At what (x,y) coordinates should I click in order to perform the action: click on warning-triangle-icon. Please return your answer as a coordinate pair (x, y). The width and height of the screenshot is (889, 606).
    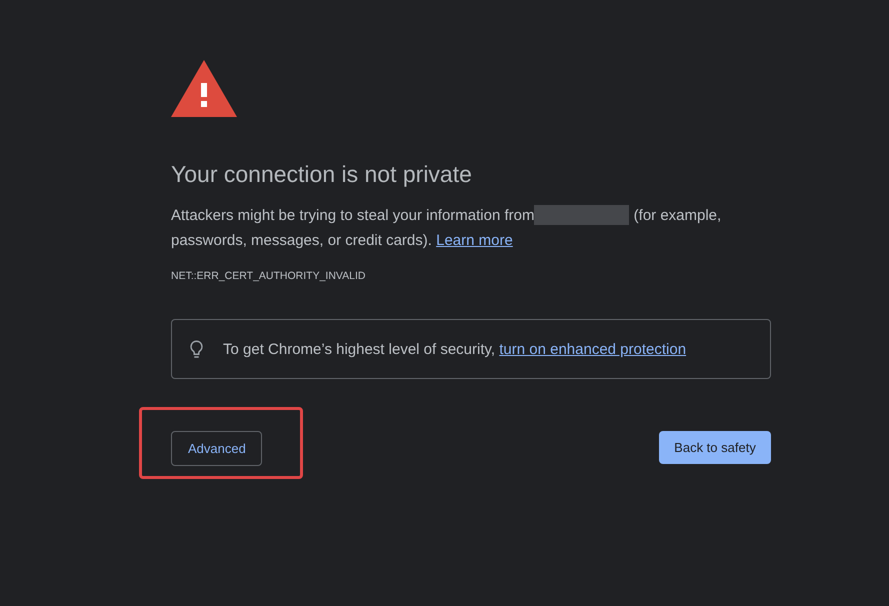
    Looking at the image, I should click on (204, 88).